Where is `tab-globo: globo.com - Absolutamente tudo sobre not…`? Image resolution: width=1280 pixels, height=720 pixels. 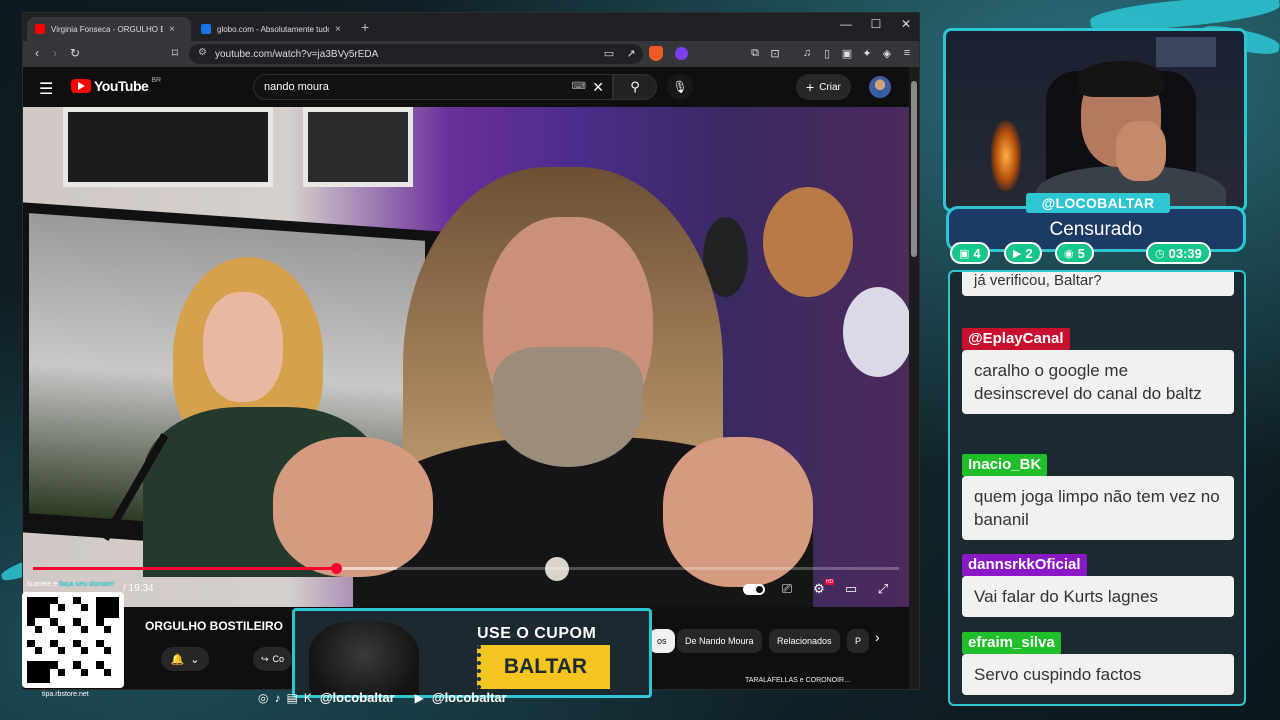
tab-globo: globo.com - Absolutamente tudo sobre not… is located at coordinates (275, 29).